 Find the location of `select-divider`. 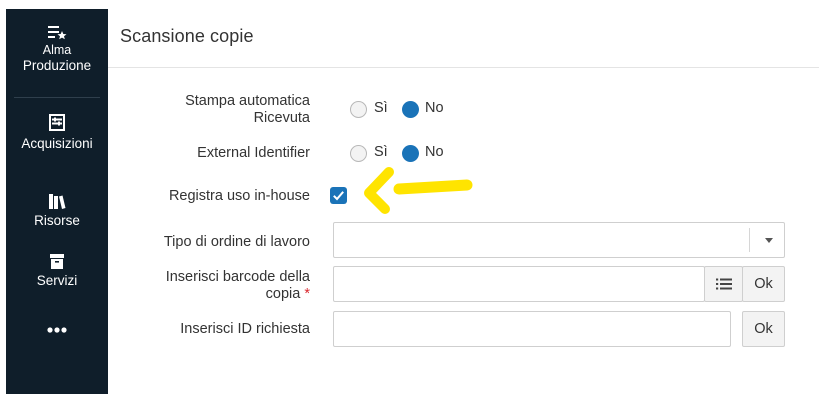

select-divider is located at coordinates (749, 240).